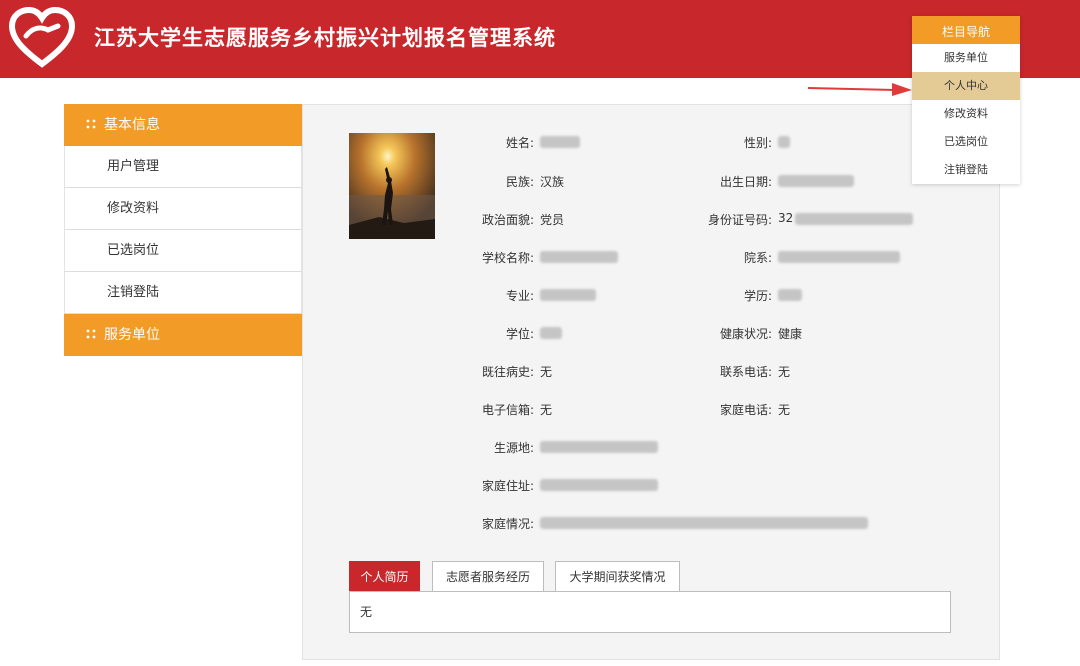  Describe the element at coordinates (392, 186) in the screenshot. I see `profile-photo` at that location.